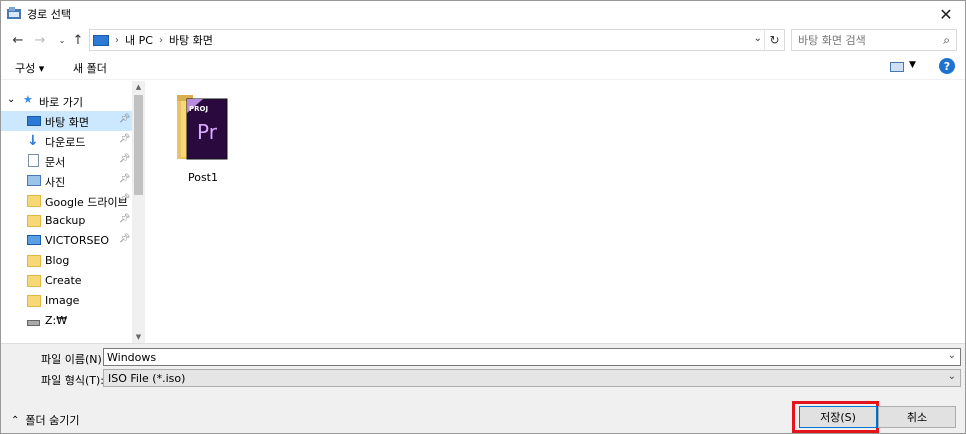  I want to click on refresh-icon: ↻, so click(774, 40).